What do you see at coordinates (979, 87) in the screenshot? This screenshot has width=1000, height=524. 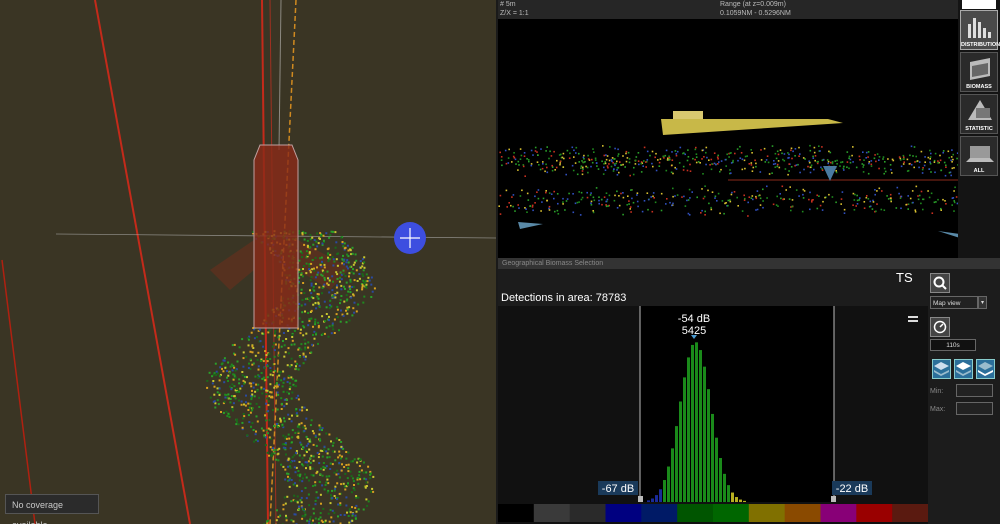 I see `biomass-label: BIOMASS` at bounding box center [979, 87].